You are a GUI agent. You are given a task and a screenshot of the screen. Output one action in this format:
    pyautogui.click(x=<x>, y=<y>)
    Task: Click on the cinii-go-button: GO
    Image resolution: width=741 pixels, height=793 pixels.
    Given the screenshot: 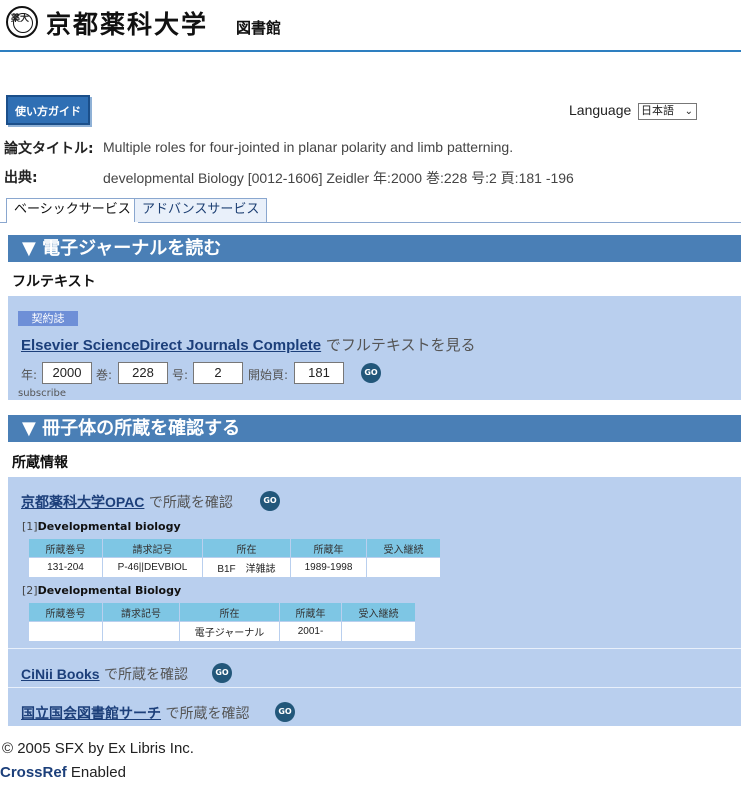 What is the action you would take?
    pyautogui.click(x=222, y=673)
    